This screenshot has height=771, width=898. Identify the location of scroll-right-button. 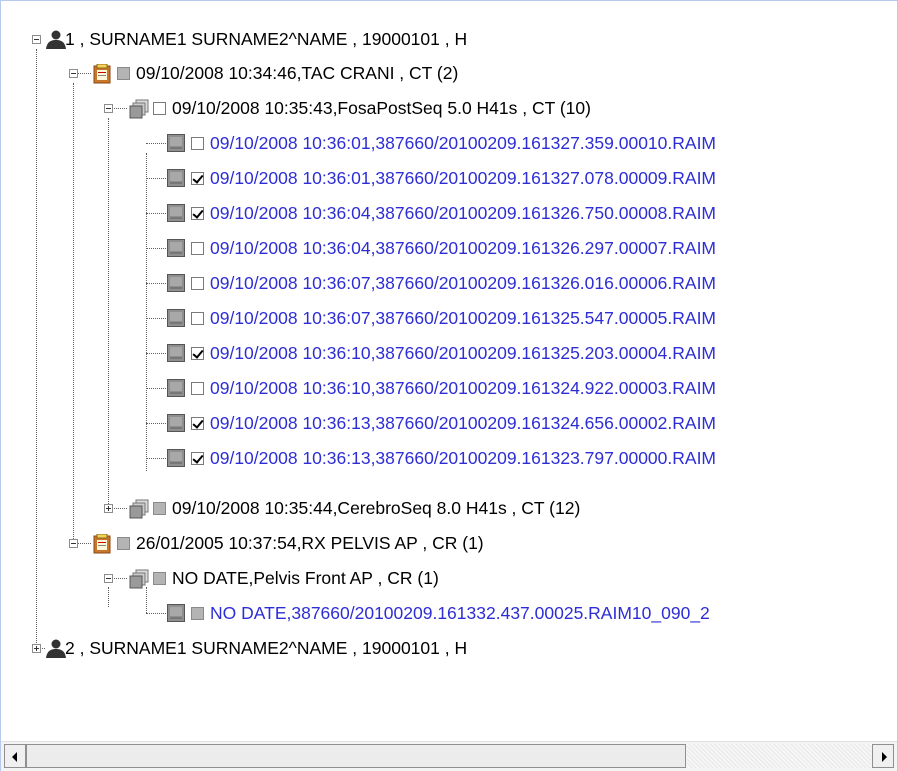
(883, 756).